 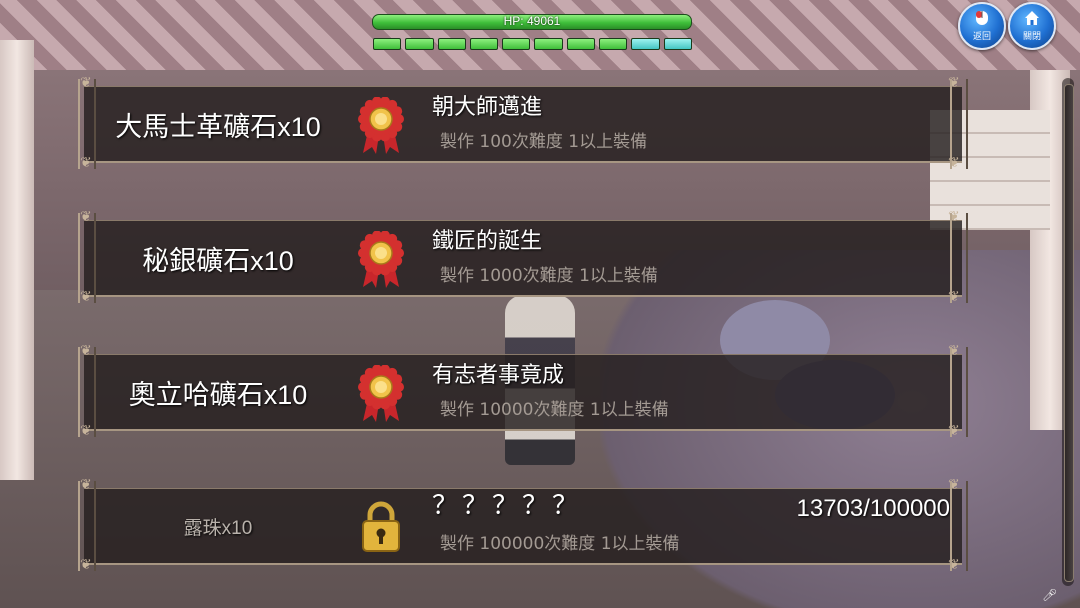 I want to click on achievement-title: 鐵匠的誕生, so click(x=487, y=241).